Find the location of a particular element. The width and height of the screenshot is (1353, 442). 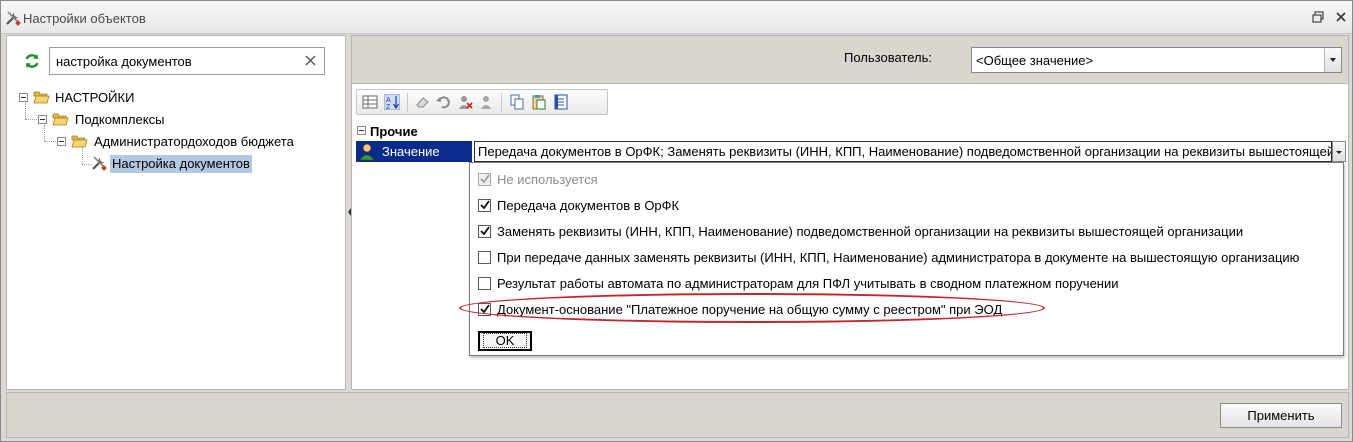

user-select: <Общее значение> is located at coordinates (1156, 60).